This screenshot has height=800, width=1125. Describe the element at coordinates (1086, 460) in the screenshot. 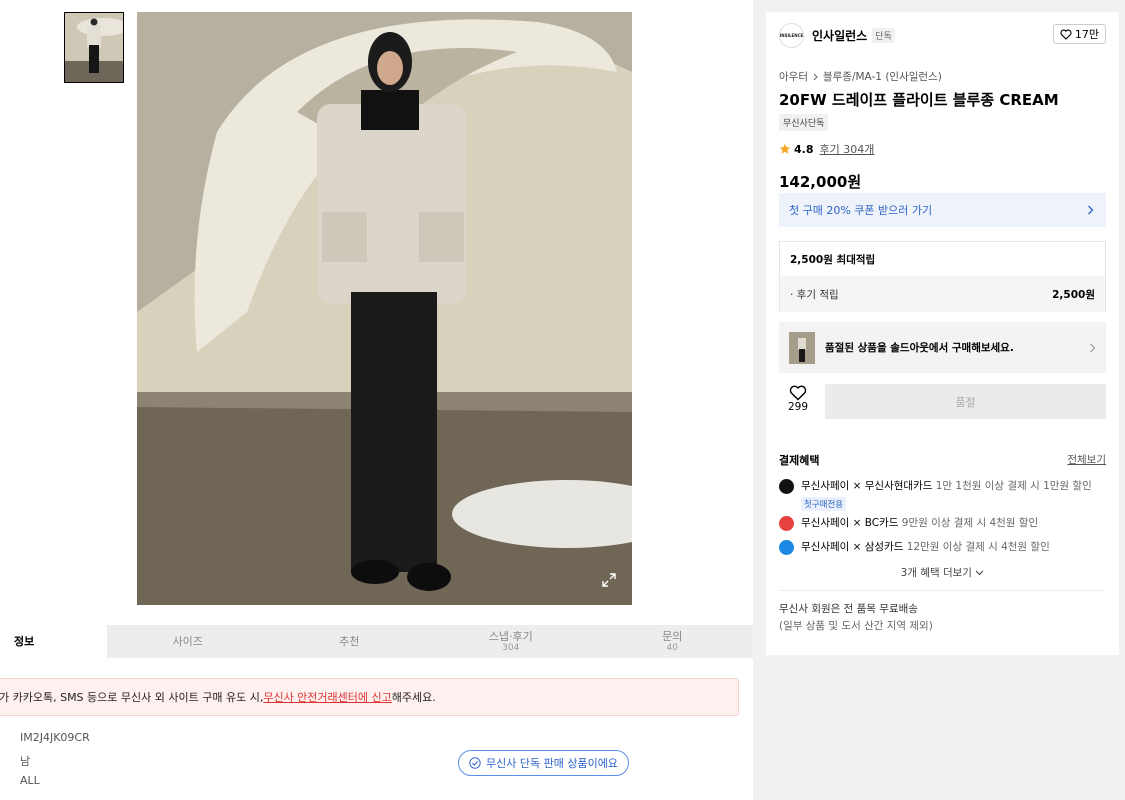

I see `view-all-benefits-link: 전체보기` at that location.